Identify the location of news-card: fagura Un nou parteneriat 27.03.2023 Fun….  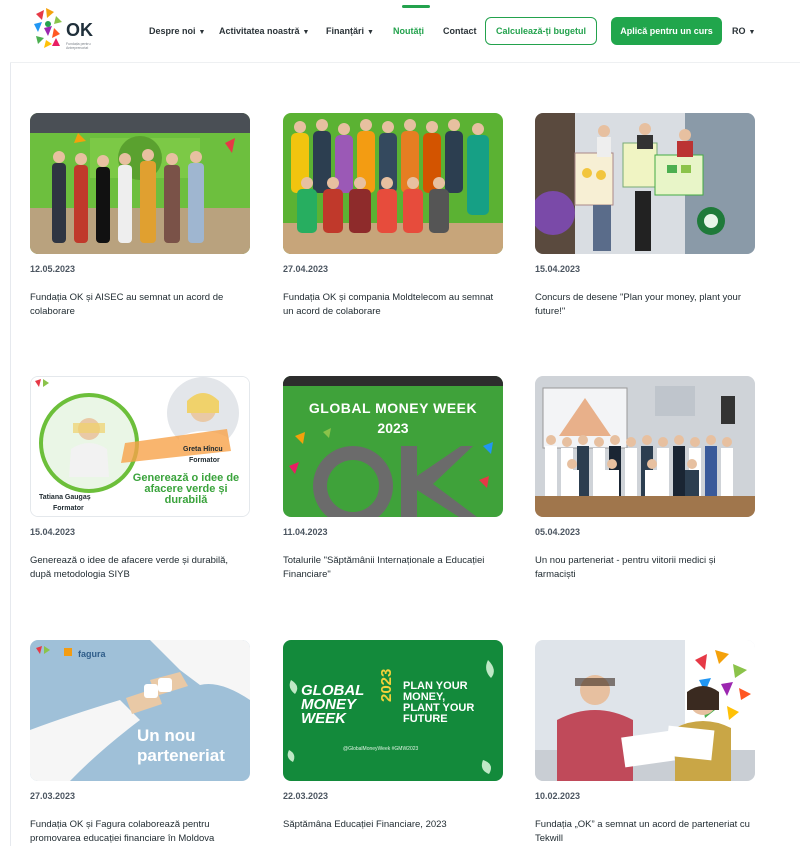
(140, 743).